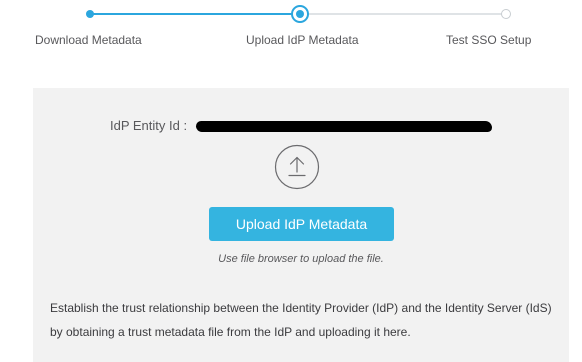  I want to click on upload-arrow-icon, so click(297, 167).